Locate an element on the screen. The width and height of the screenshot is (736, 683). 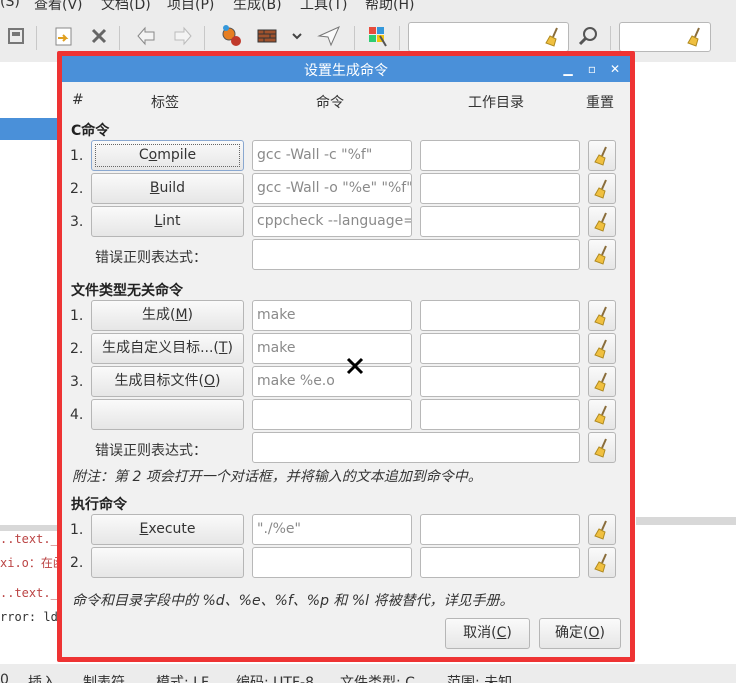
command-field: cppcheck --language= is located at coordinates (332, 221).